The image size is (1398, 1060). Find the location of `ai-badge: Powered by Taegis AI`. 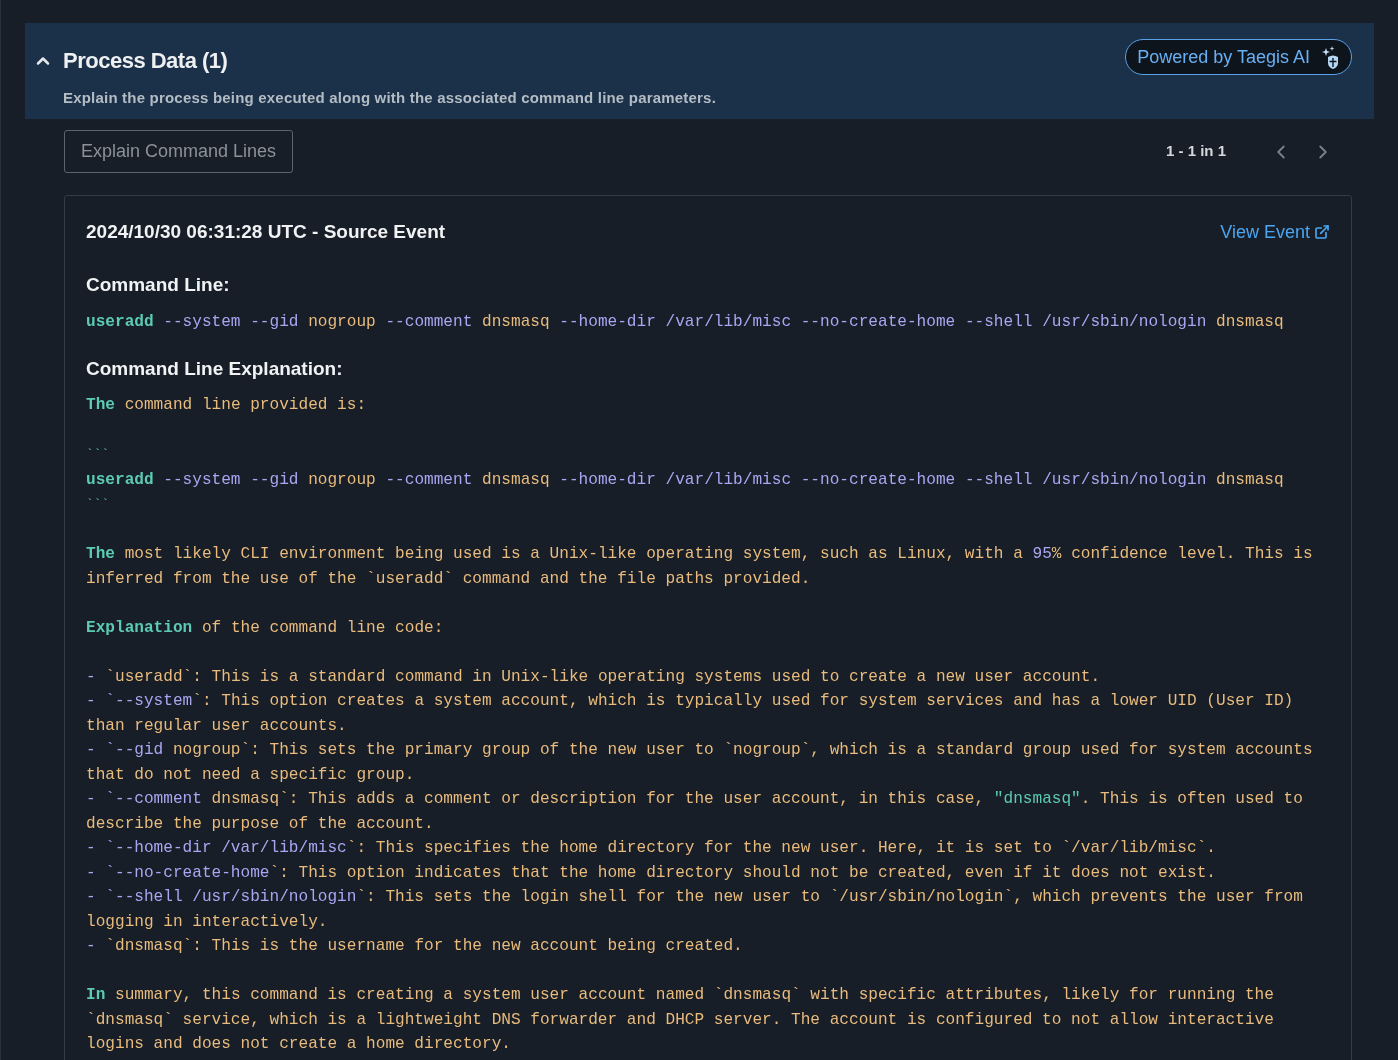

ai-badge: Powered by Taegis AI is located at coordinates (1238, 57).